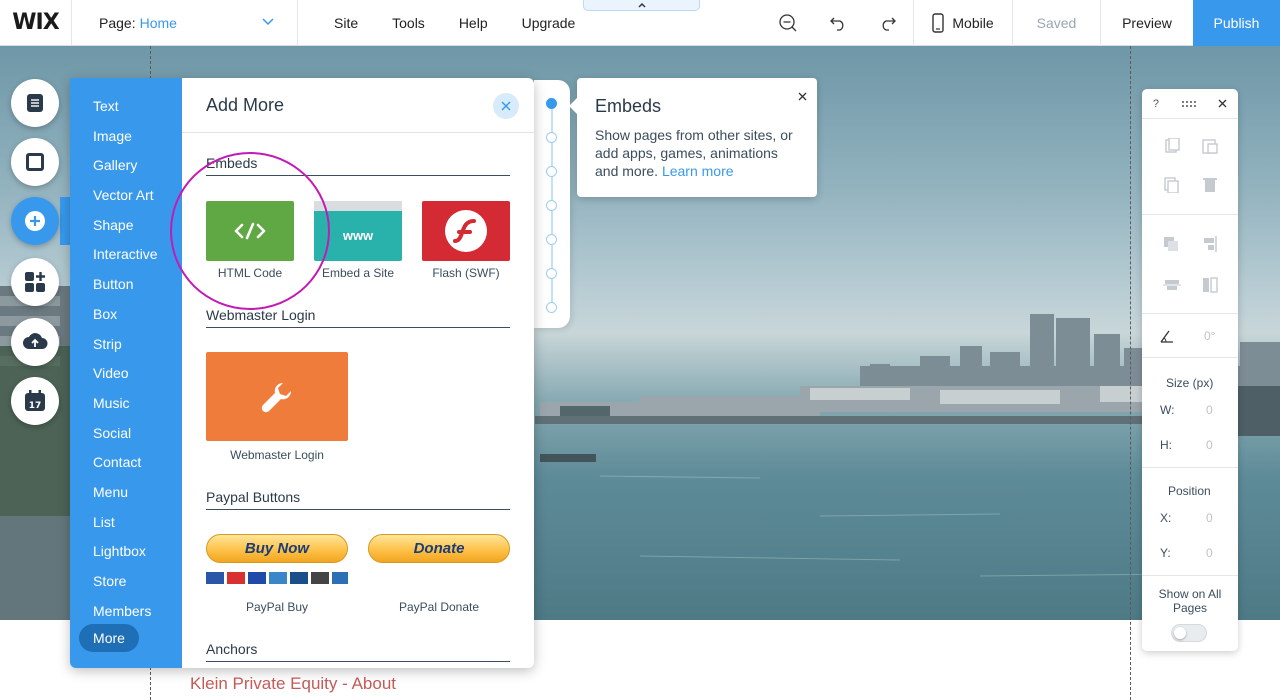  What do you see at coordinates (277, 548) in the screenshot?
I see `paypal-buy-now-tile: Buy Now` at bounding box center [277, 548].